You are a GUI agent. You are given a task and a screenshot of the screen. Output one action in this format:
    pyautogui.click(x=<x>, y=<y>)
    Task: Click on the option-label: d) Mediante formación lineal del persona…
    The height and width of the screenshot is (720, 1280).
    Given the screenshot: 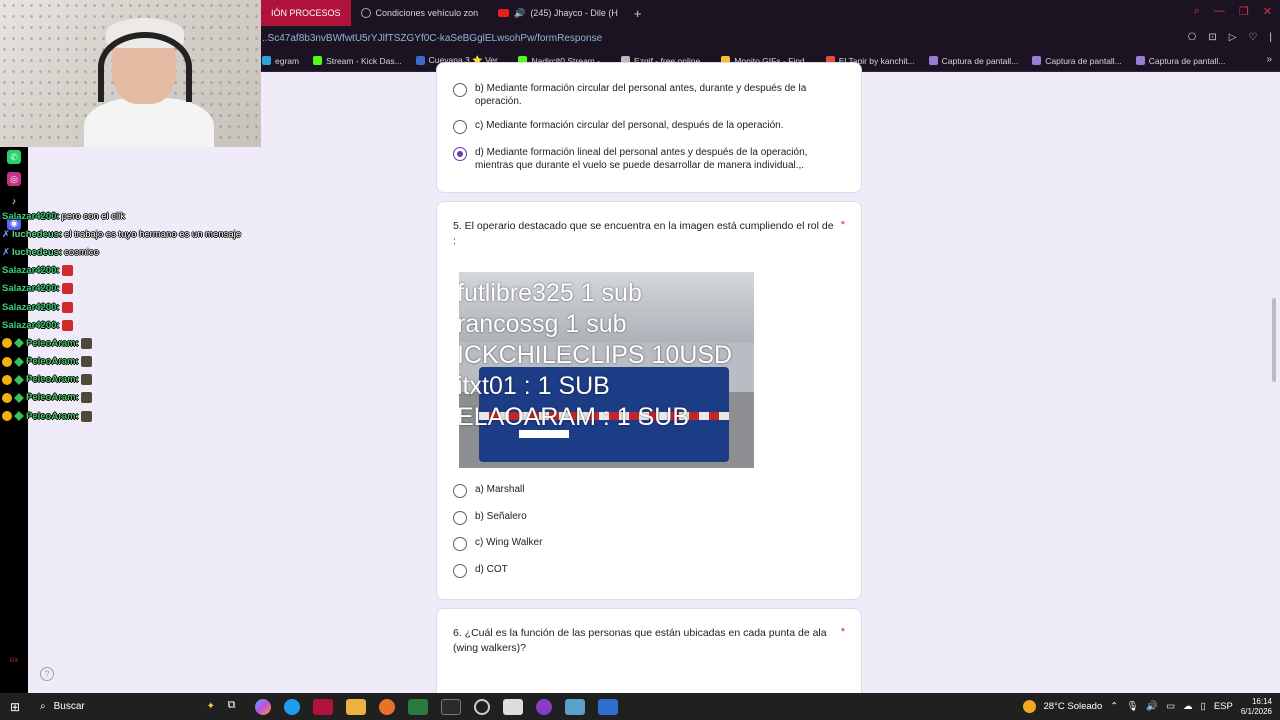 What is the action you would take?
    pyautogui.click(x=641, y=159)
    